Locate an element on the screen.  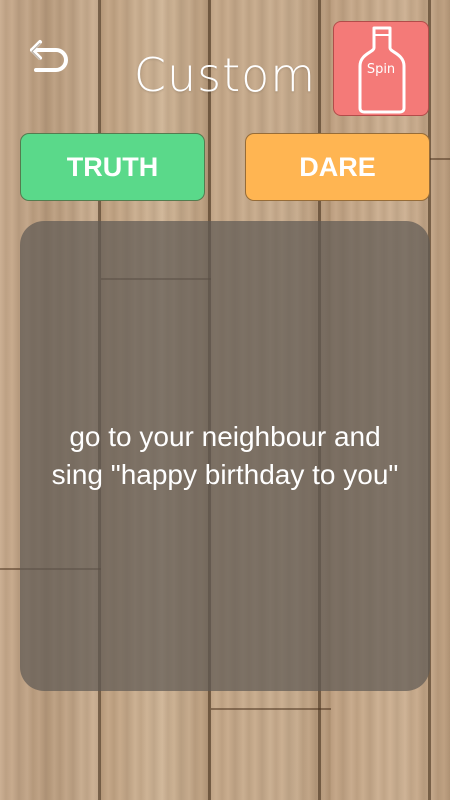
dare-button: DARE is located at coordinates (337, 167).